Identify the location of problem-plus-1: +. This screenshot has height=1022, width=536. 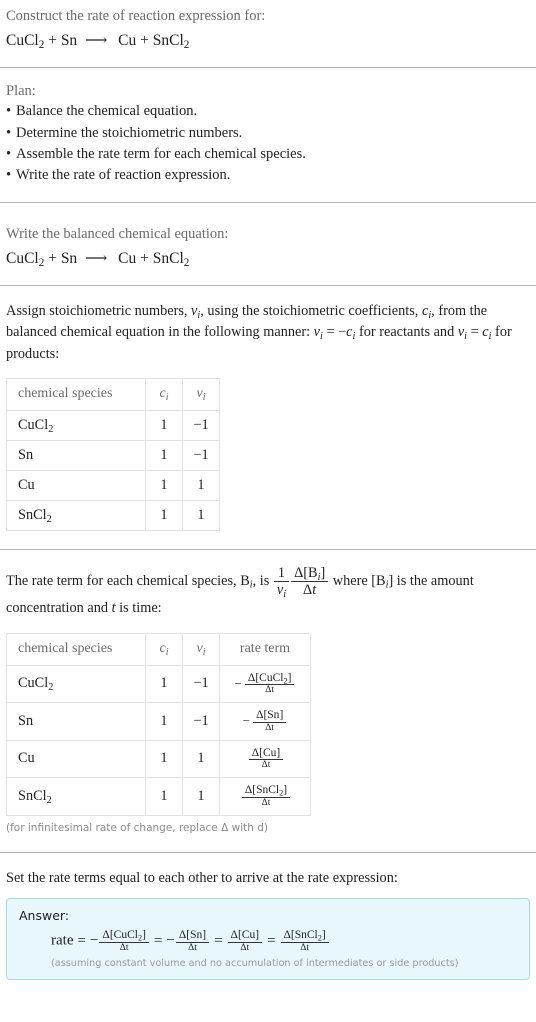
(52, 41).